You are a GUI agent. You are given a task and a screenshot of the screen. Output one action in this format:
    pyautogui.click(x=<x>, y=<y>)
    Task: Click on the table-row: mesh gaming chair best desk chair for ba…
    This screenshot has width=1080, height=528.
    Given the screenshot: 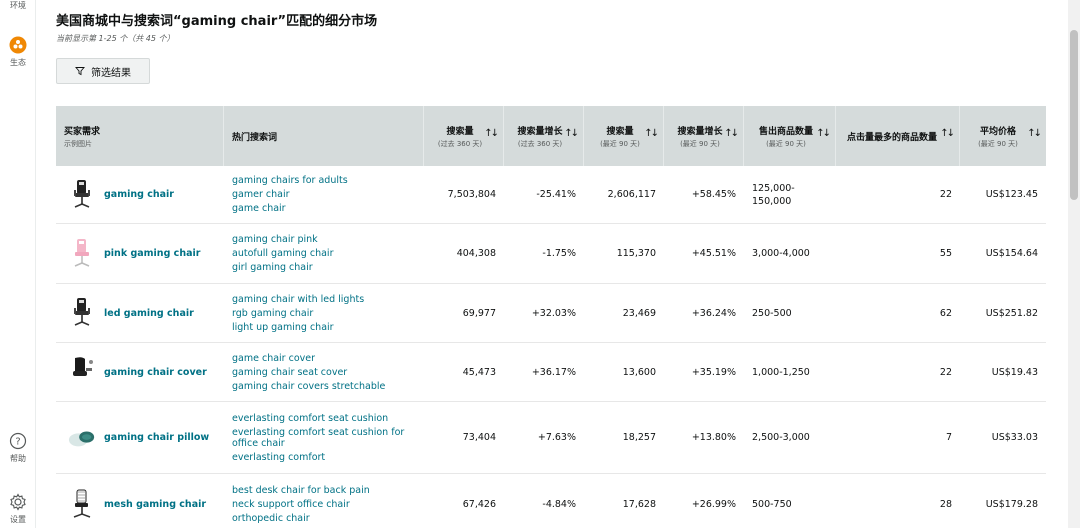 What is the action you would take?
    pyautogui.click(x=551, y=501)
    